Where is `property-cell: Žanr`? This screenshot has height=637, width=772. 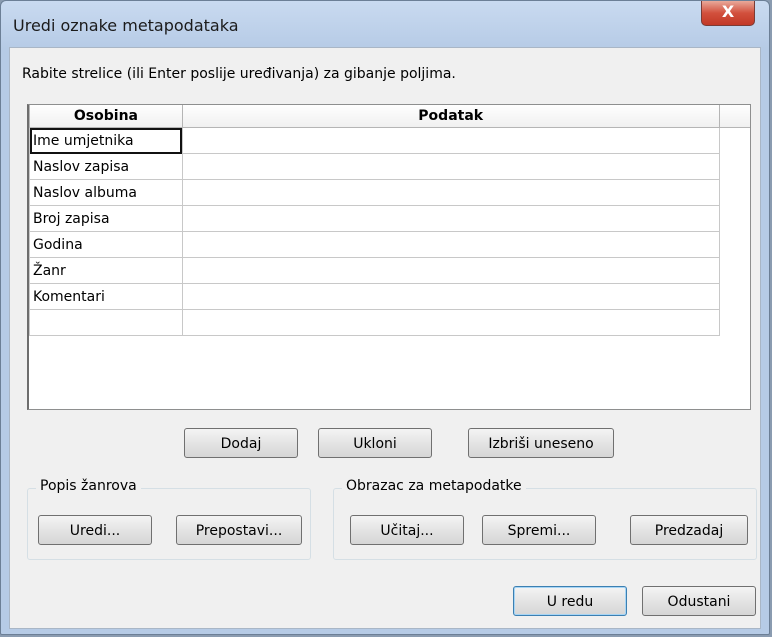 property-cell: Žanr is located at coordinates (106, 270).